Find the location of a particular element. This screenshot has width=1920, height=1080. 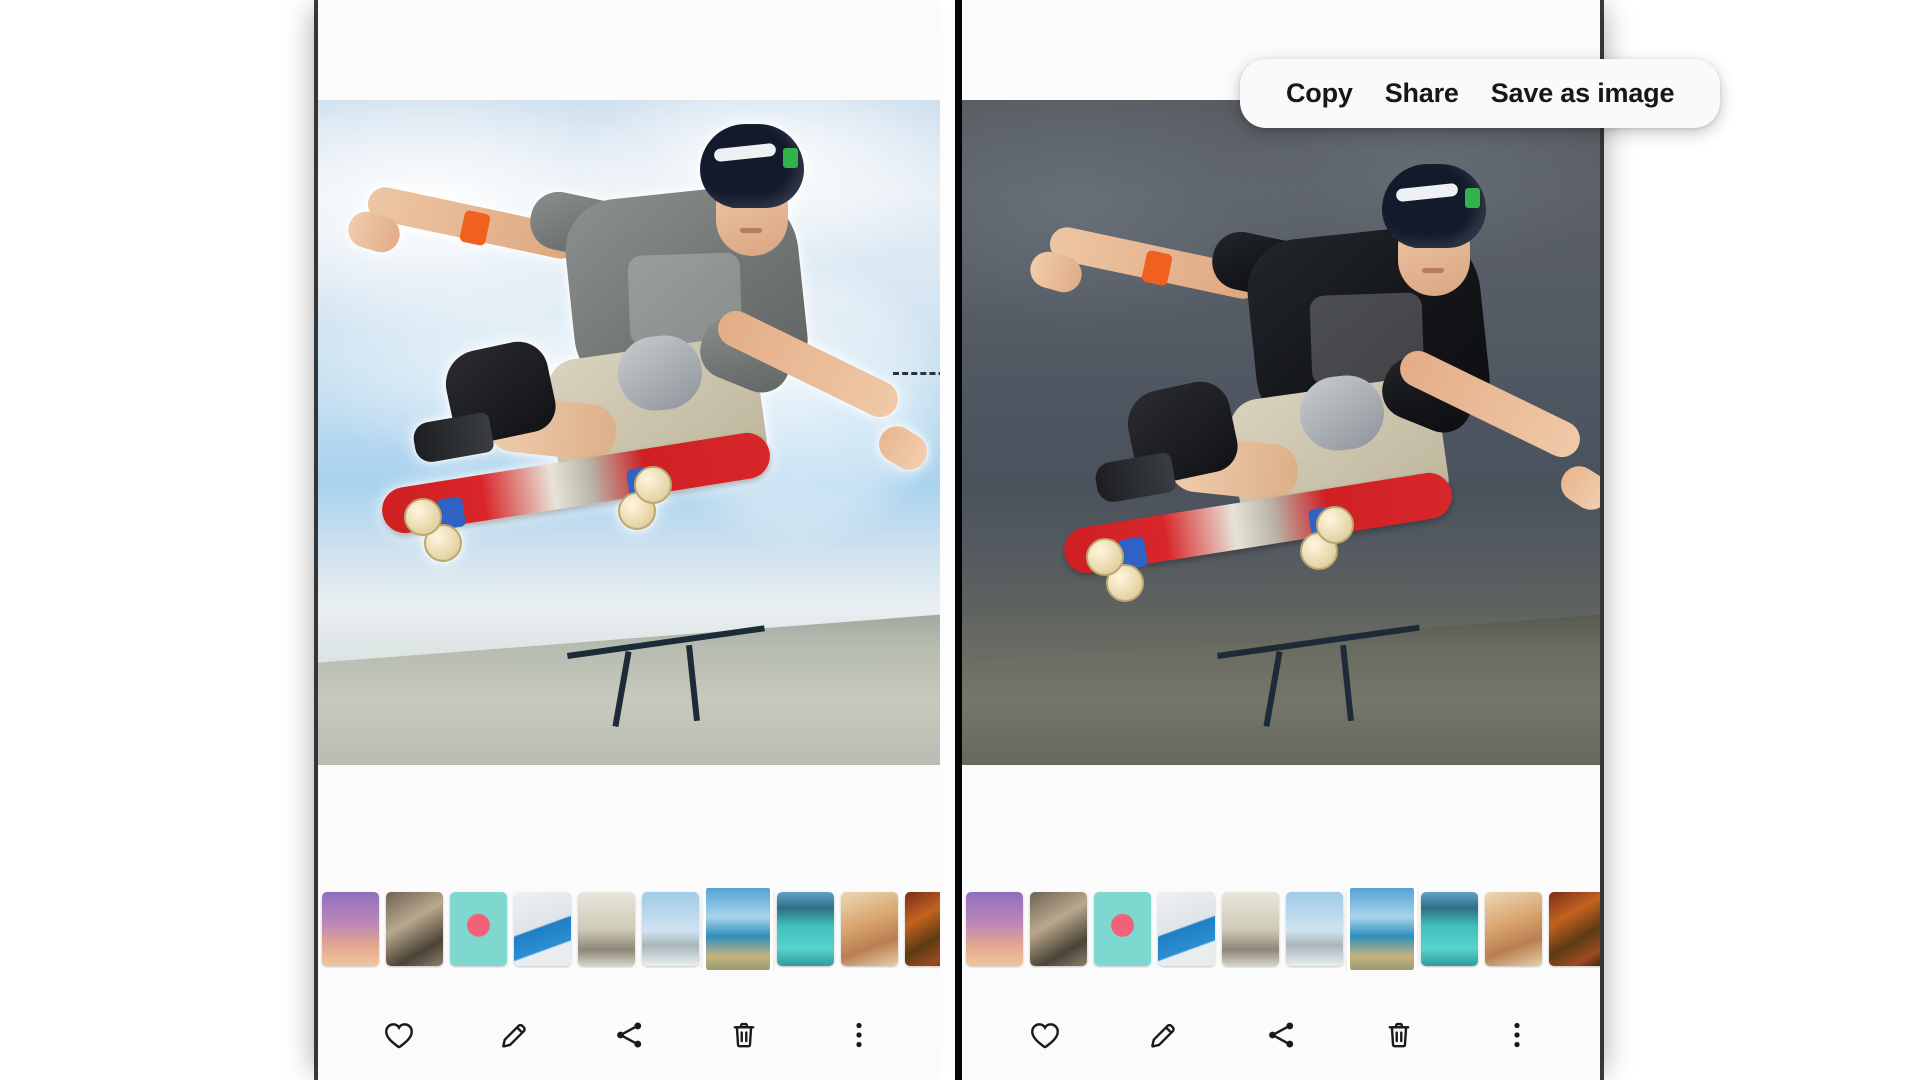

filmstrip-before is located at coordinates (629, 929).